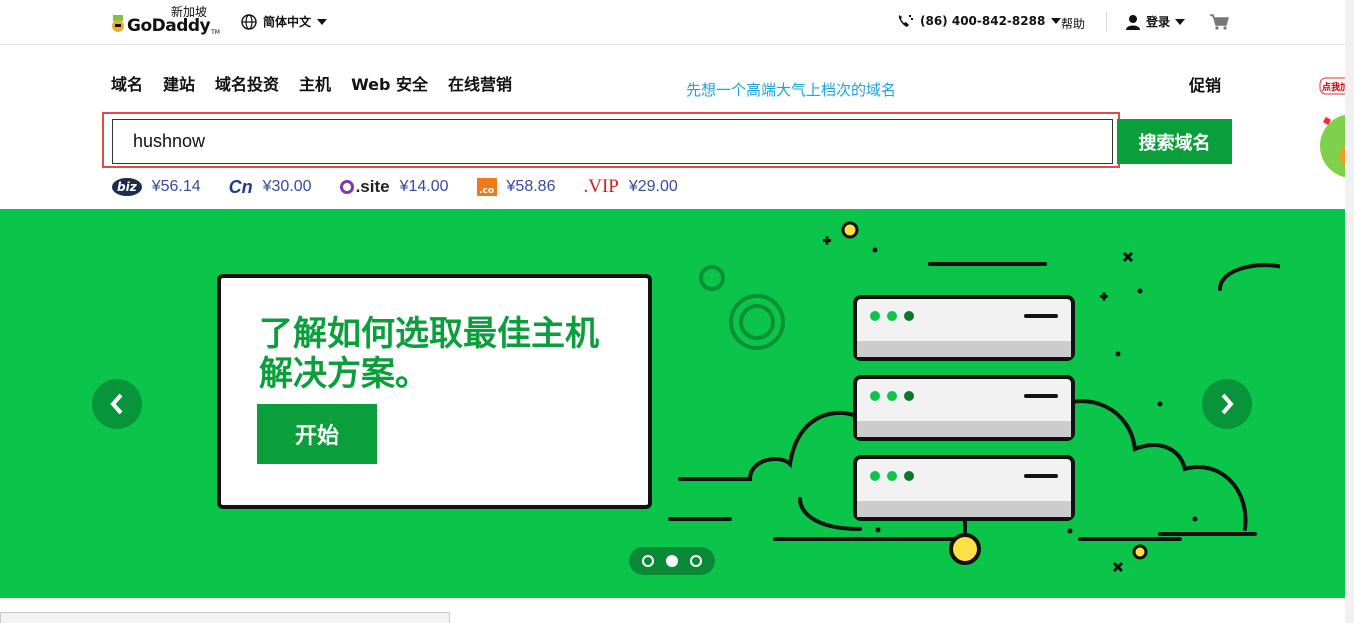  Describe the element at coordinates (486, 187) in the screenshot. I see `co-logo: .co` at that location.